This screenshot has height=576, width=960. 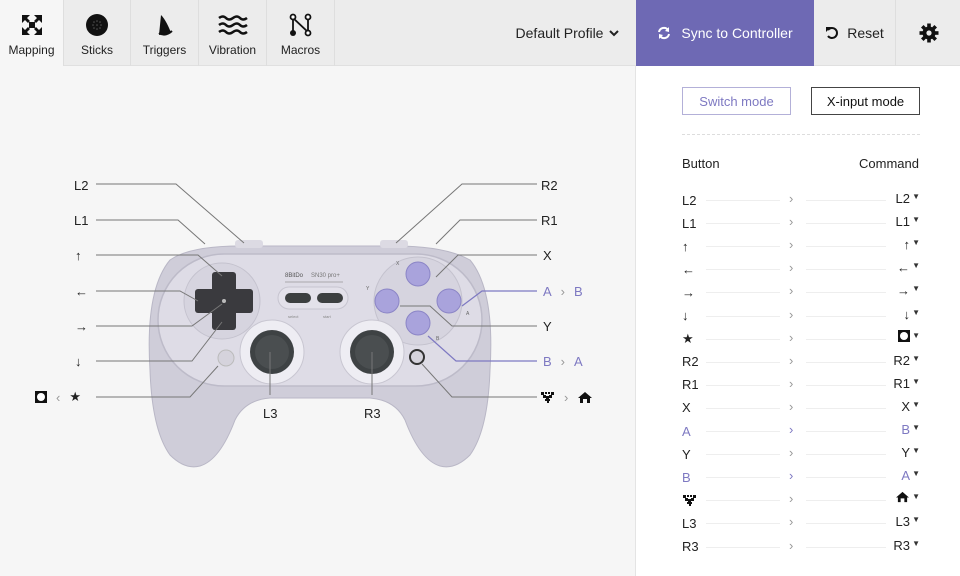 I want to click on mapping-button: ★, so click(x=688, y=338).